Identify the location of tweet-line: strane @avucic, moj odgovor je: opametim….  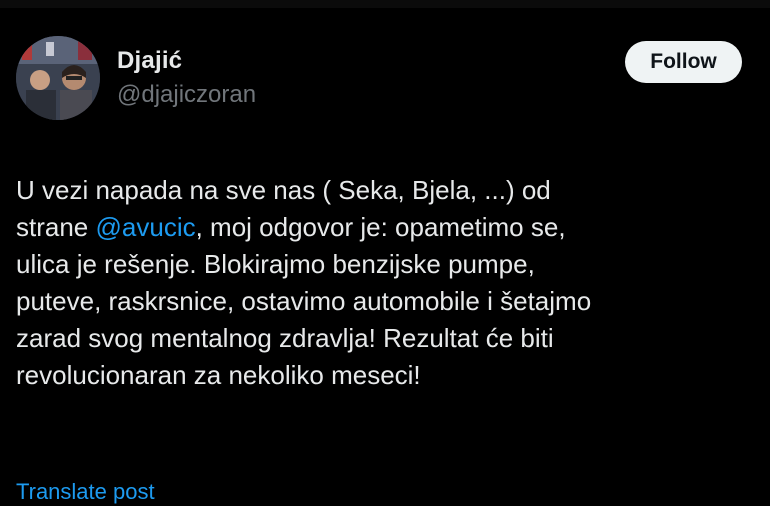
(386, 227).